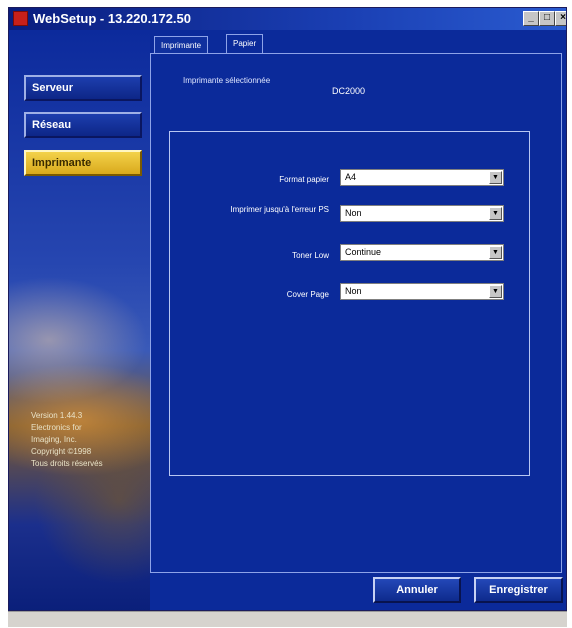  What do you see at coordinates (112, 18) in the screenshot?
I see `window-title: WebSetup - 13.220.172.50` at bounding box center [112, 18].